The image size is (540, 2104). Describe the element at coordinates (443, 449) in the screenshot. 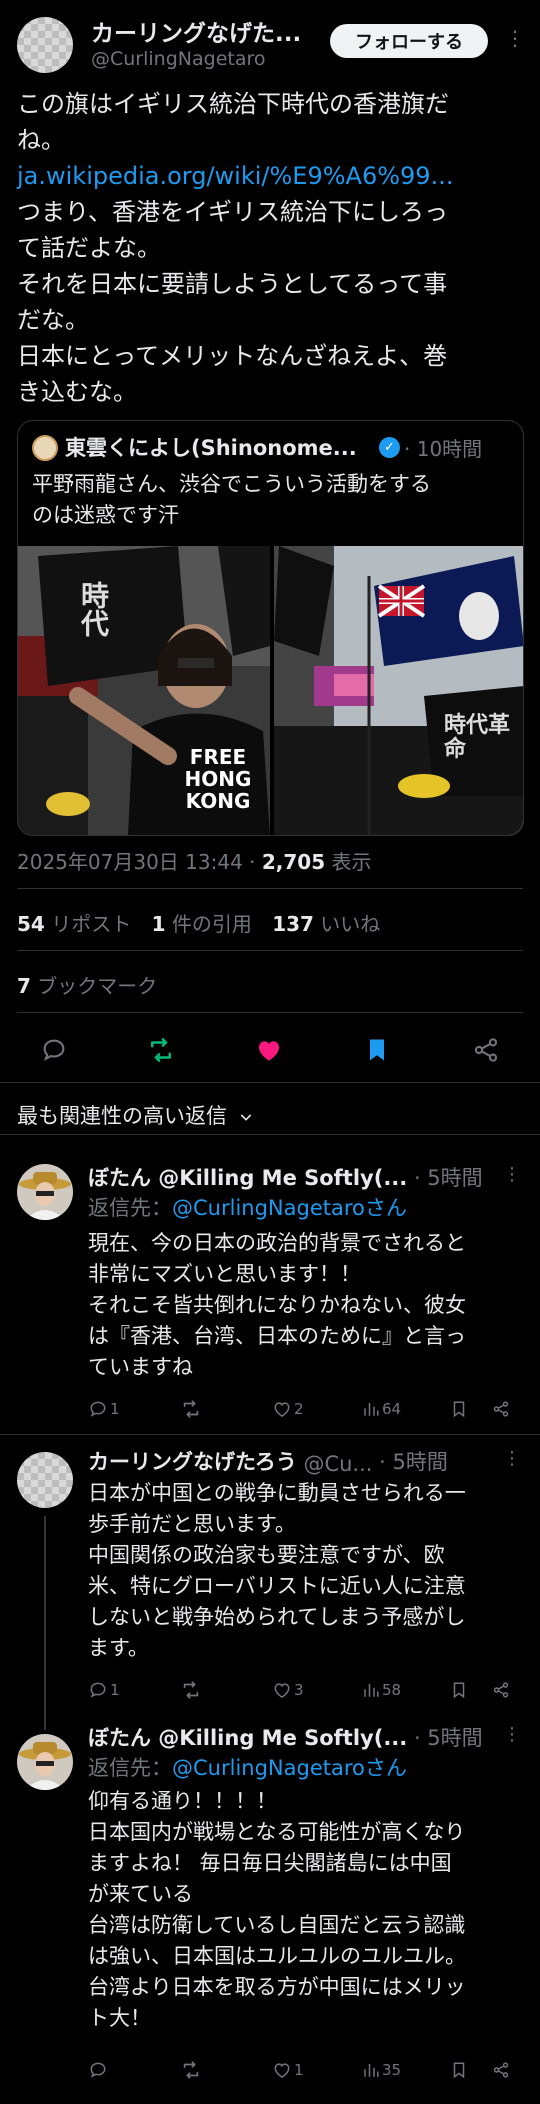

I see `quoted-time: · 10時間` at that location.